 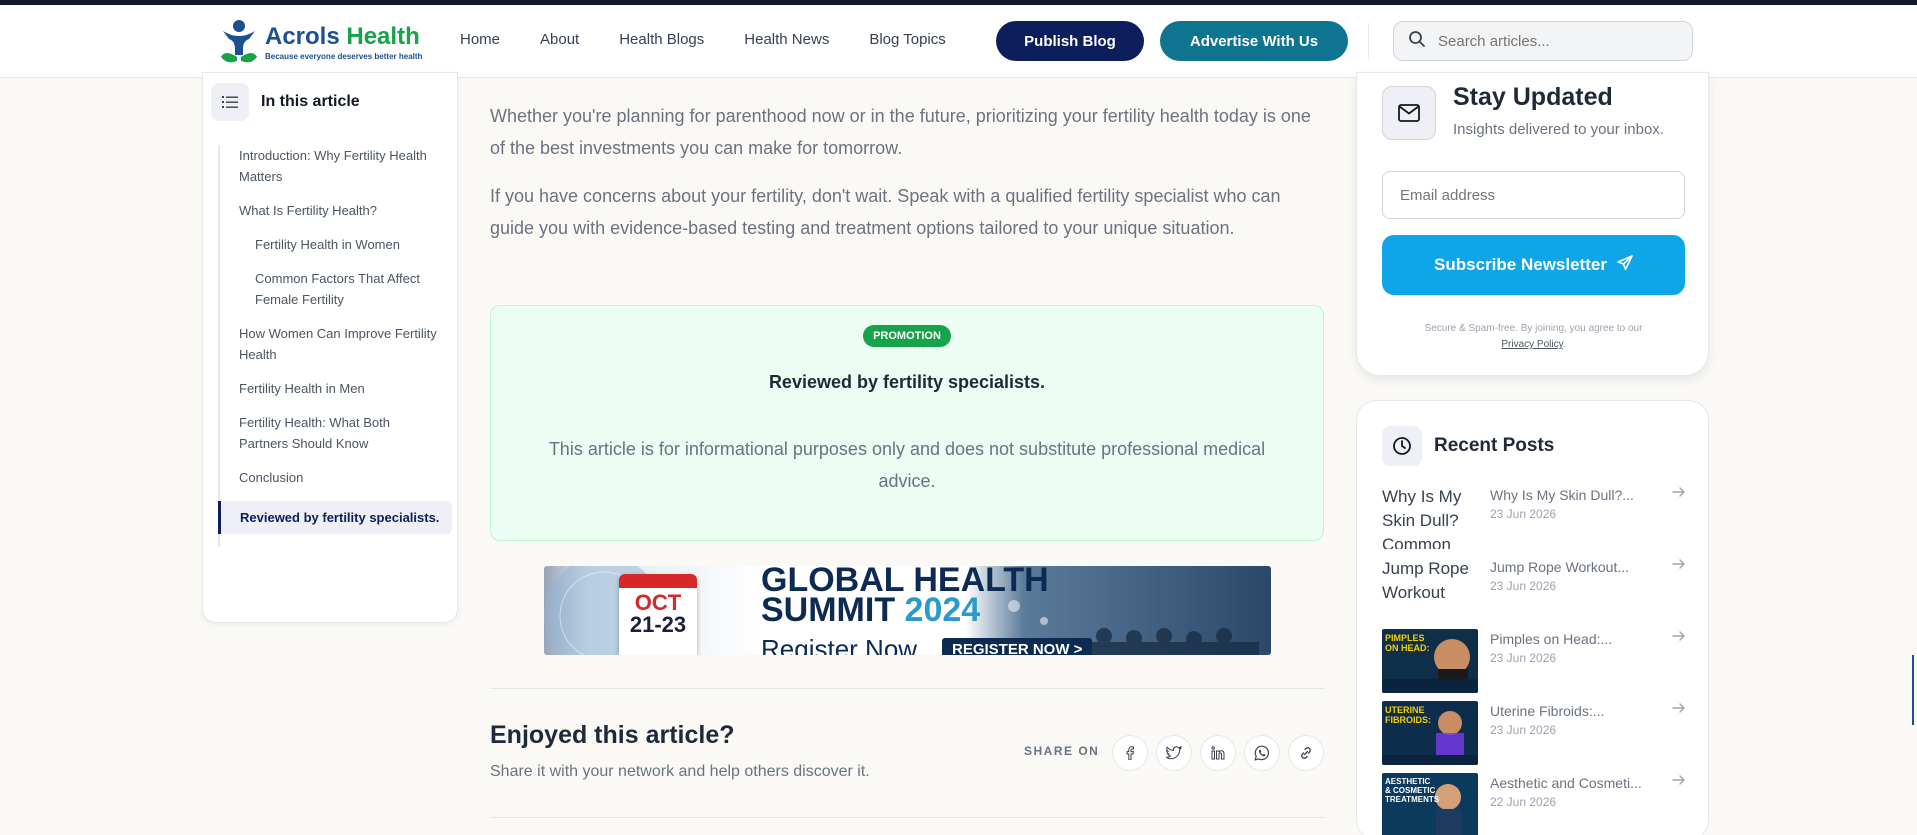 I want to click on search-box, so click(x=1543, y=41).